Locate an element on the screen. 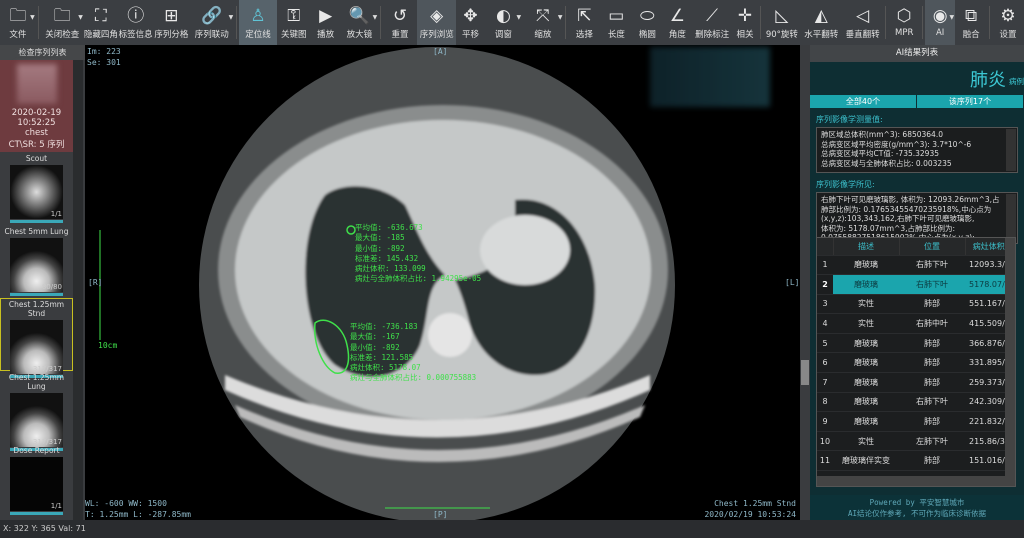 This screenshot has height=538, width=1024. toolbar-button-26: ⧉ 融合 is located at coordinates (971, 22).